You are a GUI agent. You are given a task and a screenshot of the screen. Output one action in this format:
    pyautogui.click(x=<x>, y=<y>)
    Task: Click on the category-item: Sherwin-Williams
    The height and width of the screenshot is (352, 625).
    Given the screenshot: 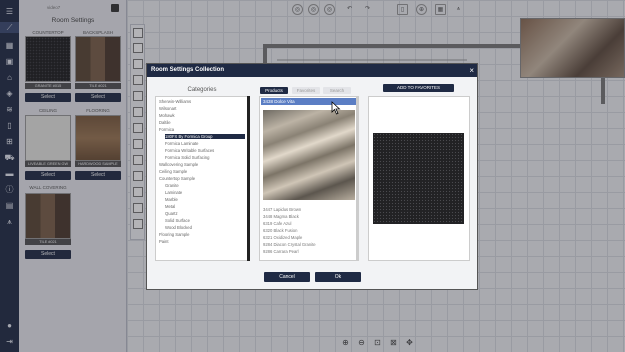 What is the action you would take?
    pyautogui.click(x=175, y=101)
    